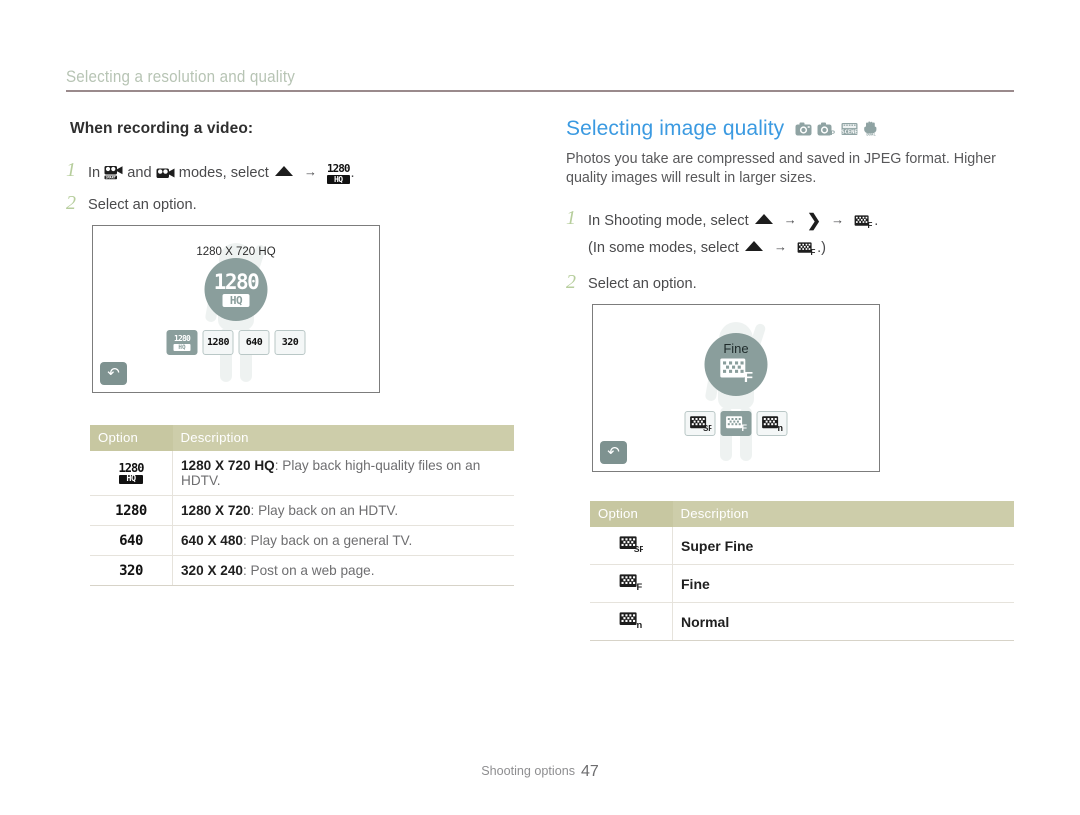 Image resolution: width=1080 pixels, height=815 pixels. What do you see at coordinates (142, 205) in the screenshot?
I see `left-step-2-text: Select an option.` at bounding box center [142, 205].